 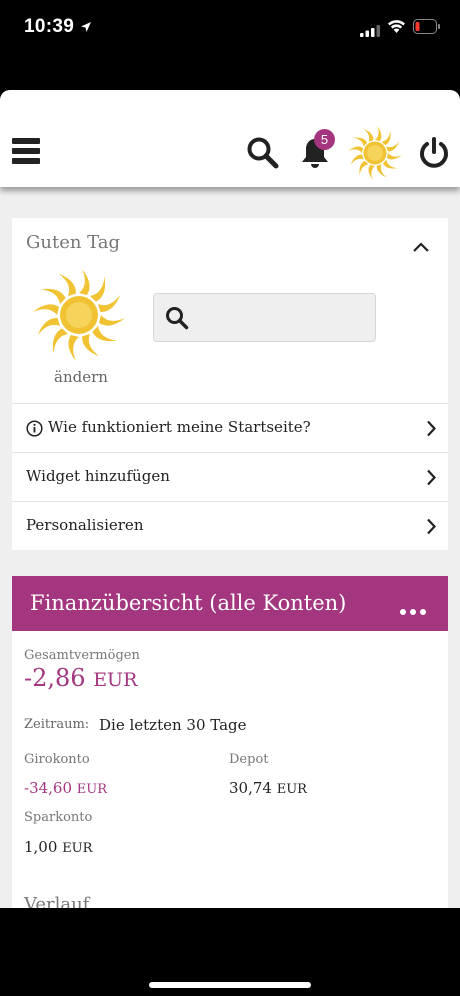 I want to click on account-name: Depot, so click(x=249, y=759).